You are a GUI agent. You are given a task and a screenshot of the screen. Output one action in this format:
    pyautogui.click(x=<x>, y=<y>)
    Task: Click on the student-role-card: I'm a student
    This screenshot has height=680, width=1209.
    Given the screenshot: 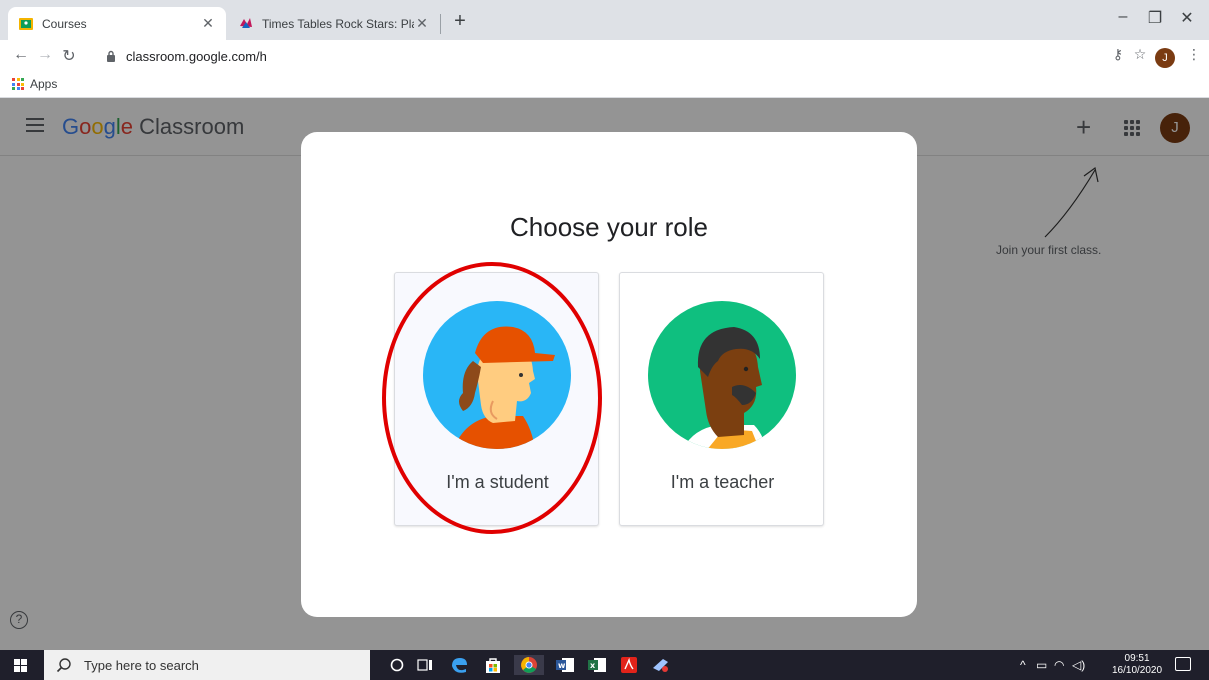 What is the action you would take?
    pyautogui.click(x=496, y=399)
    